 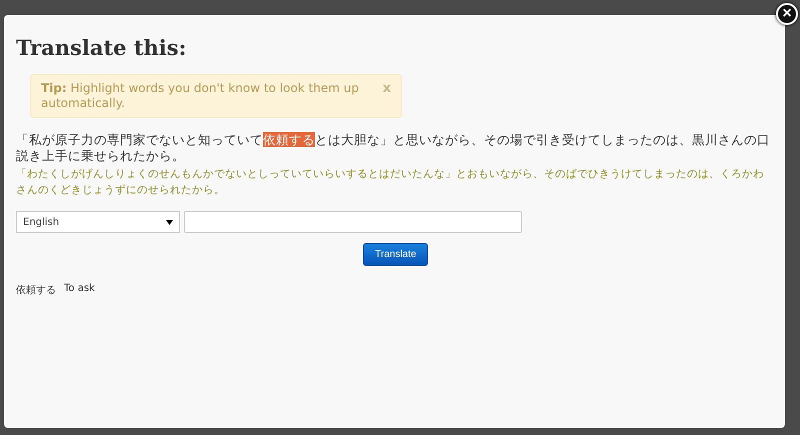 What do you see at coordinates (390, 182) in the screenshot?
I see `reading-text: 「わたくしがげんしりょくのせんもんかでないとしっていていらいするとはだいたんな」とおもいながら、そのばでひきうけてしまったのは、くろかわさんのくどきじょうずにのせられたから。` at bounding box center [390, 182].